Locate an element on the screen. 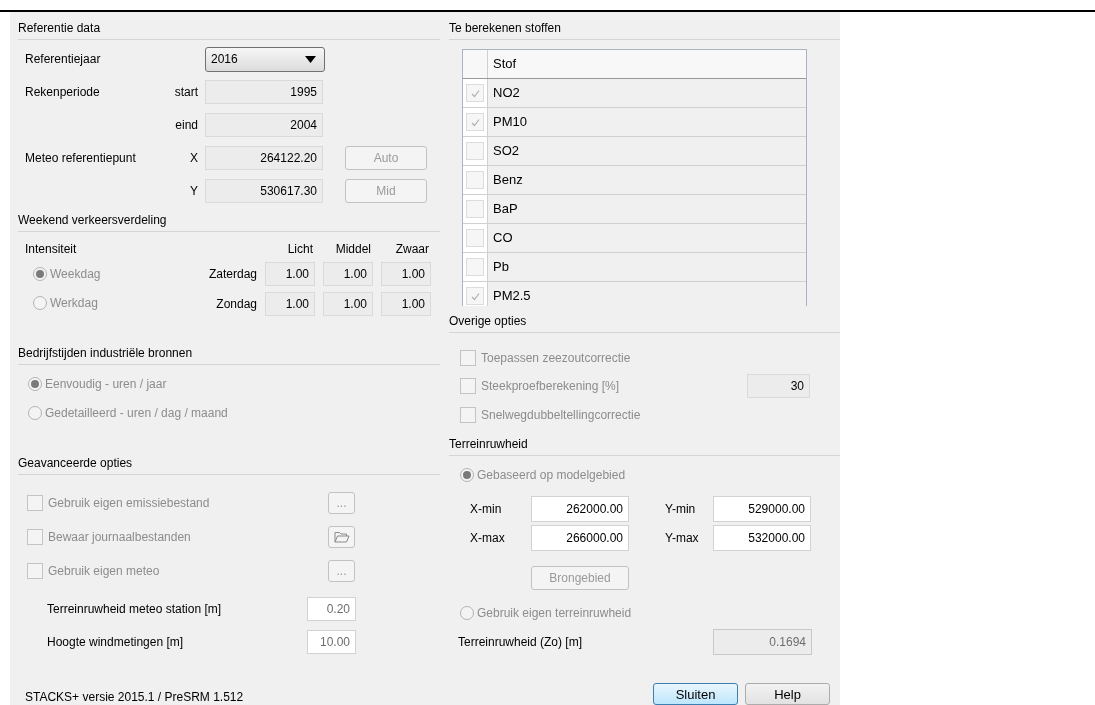  field-label: X-min is located at coordinates (486, 509).